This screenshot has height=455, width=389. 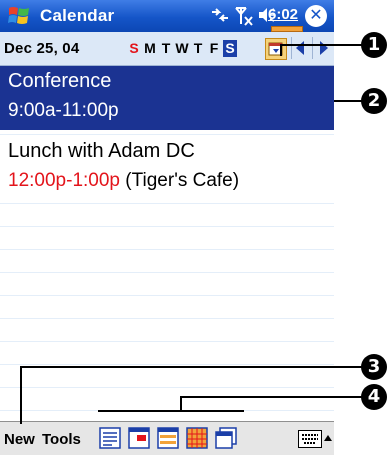 What do you see at coordinates (139, 438) in the screenshot?
I see `day-view-icon` at bounding box center [139, 438].